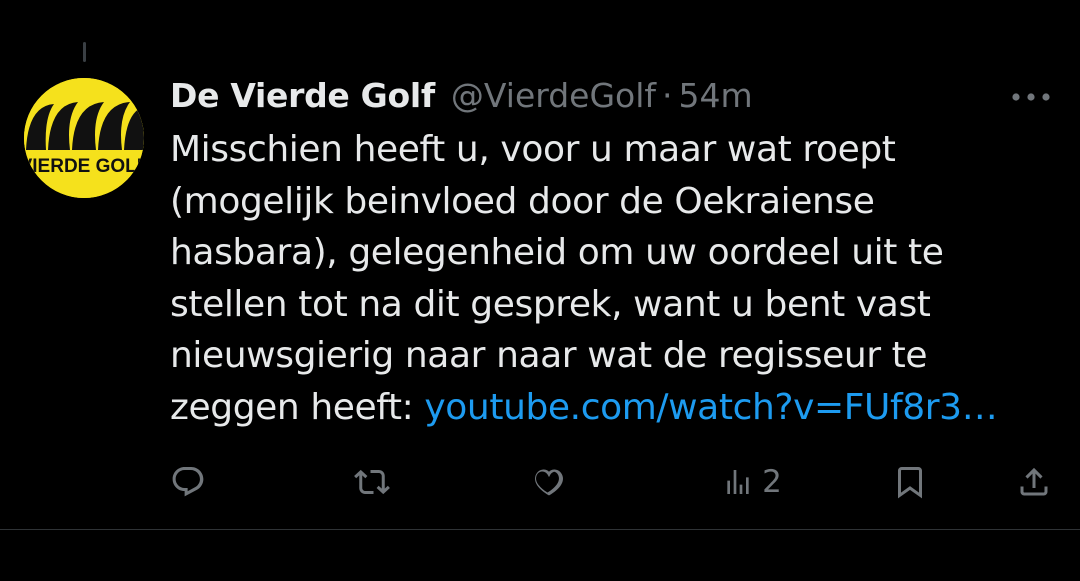  What do you see at coordinates (752, 482) in the screenshot?
I see `views-button: 2` at bounding box center [752, 482].